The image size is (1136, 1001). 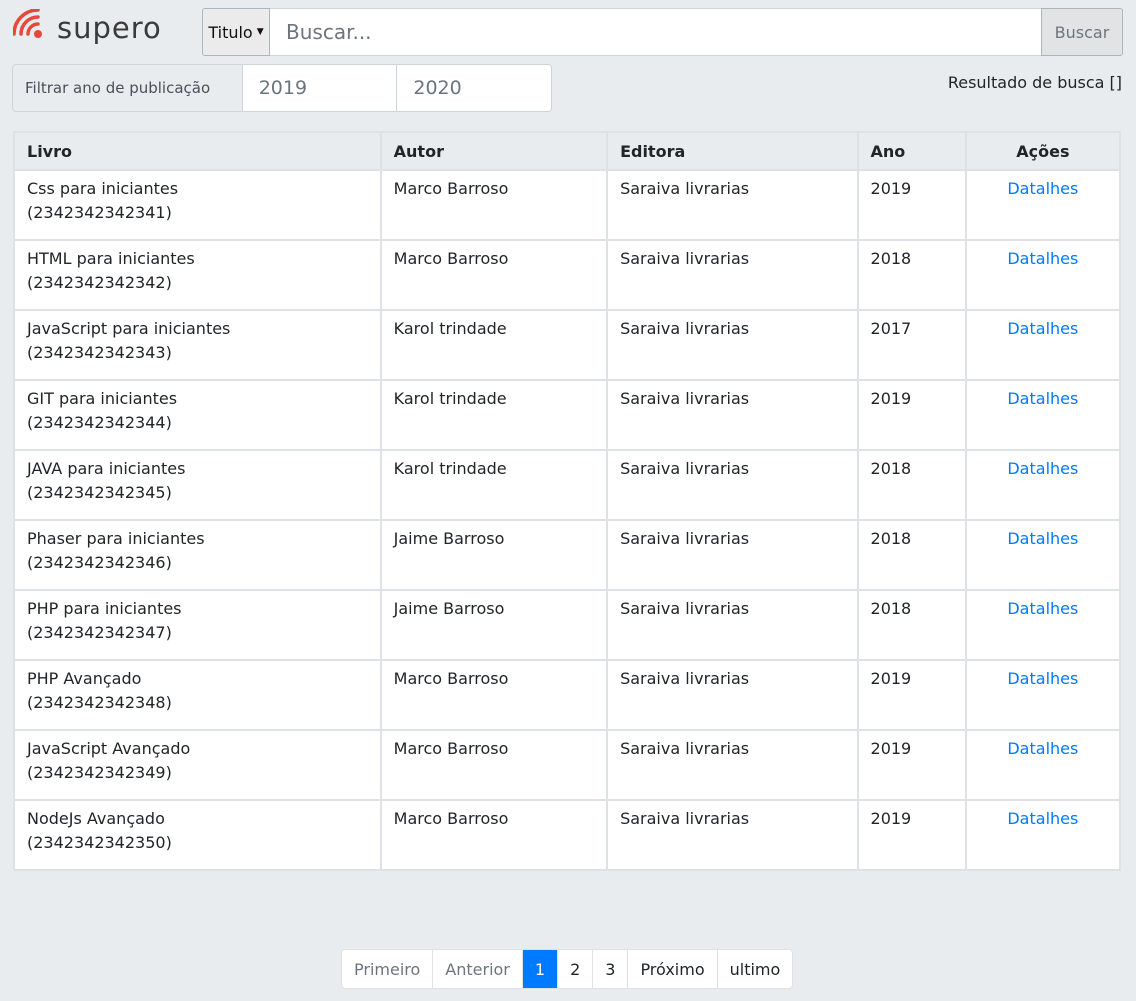 I want to click on book-isbn: (2342342342349), so click(x=99, y=772).